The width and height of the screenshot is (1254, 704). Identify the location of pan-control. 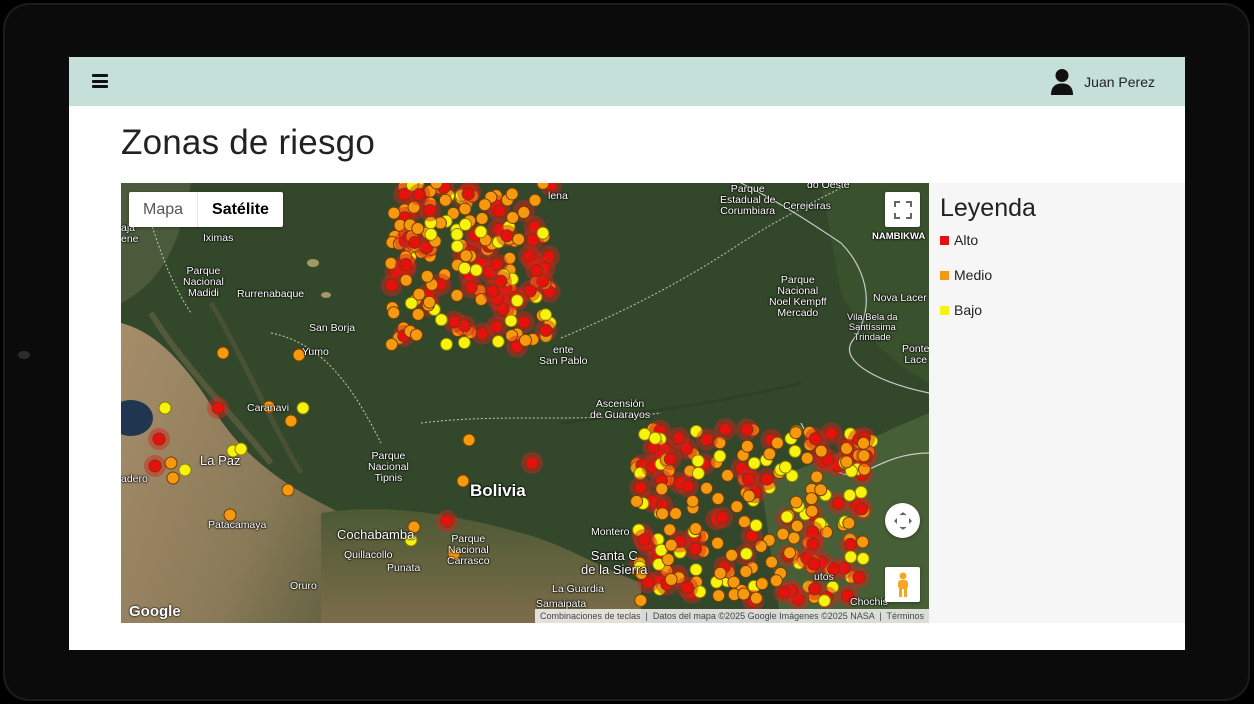
(902, 520).